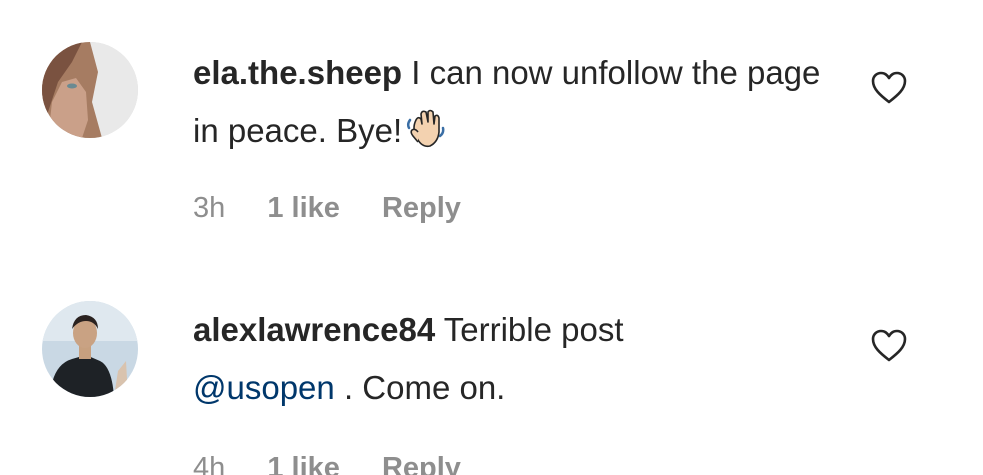  I want to click on mention-link: @usopen, so click(264, 387).